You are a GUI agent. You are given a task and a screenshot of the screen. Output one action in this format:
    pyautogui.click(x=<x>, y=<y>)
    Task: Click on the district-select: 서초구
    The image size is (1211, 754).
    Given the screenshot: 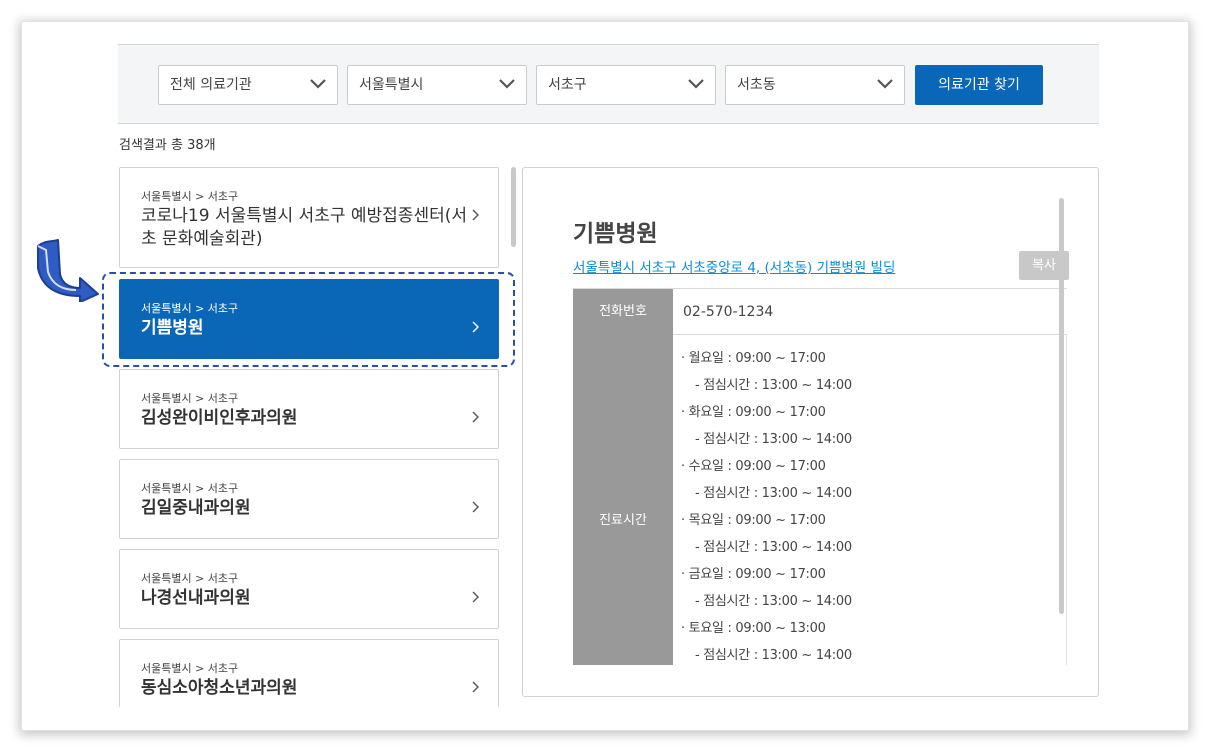 What is the action you would take?
    pyautogui.click(x=626, y=85)
    